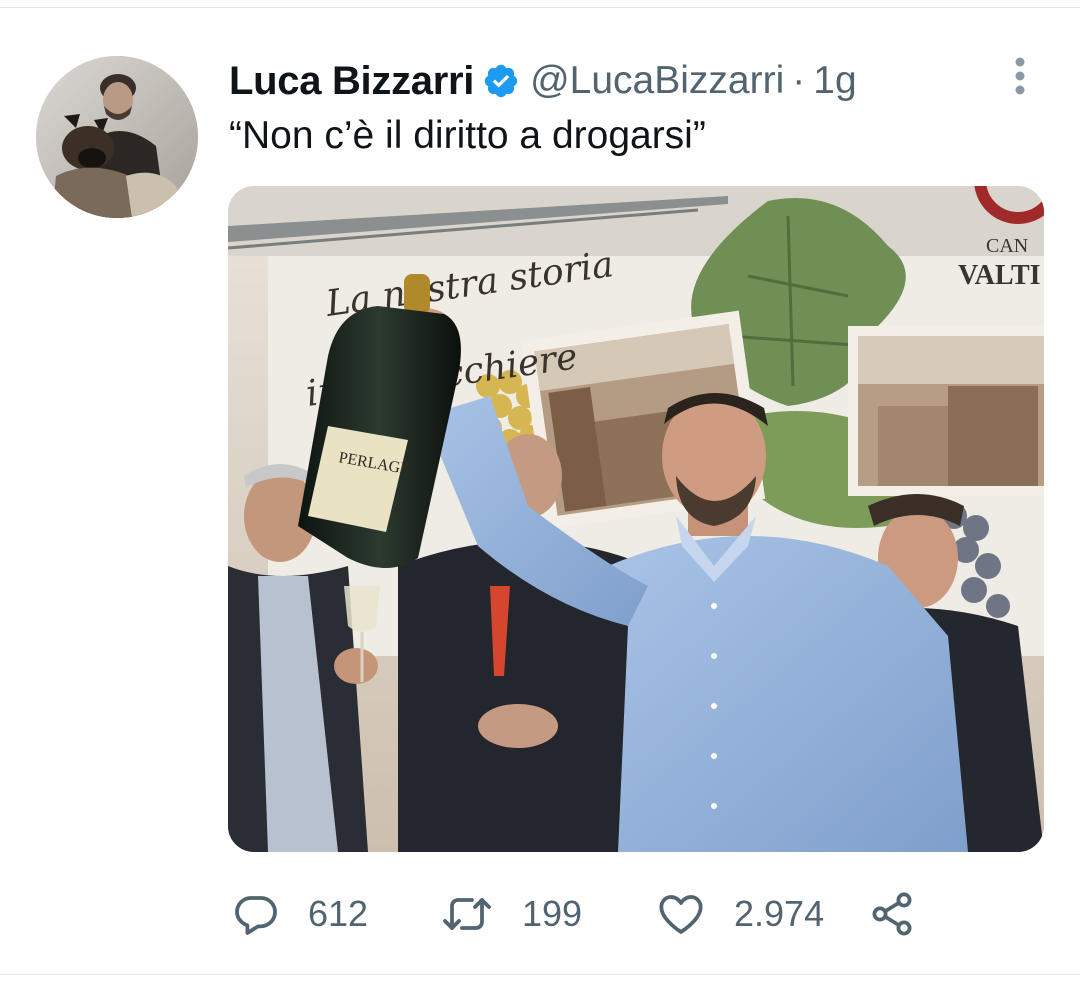  Describe the element at coordinates (540, 4) in the screenshot. I see `top-divider` at that location.